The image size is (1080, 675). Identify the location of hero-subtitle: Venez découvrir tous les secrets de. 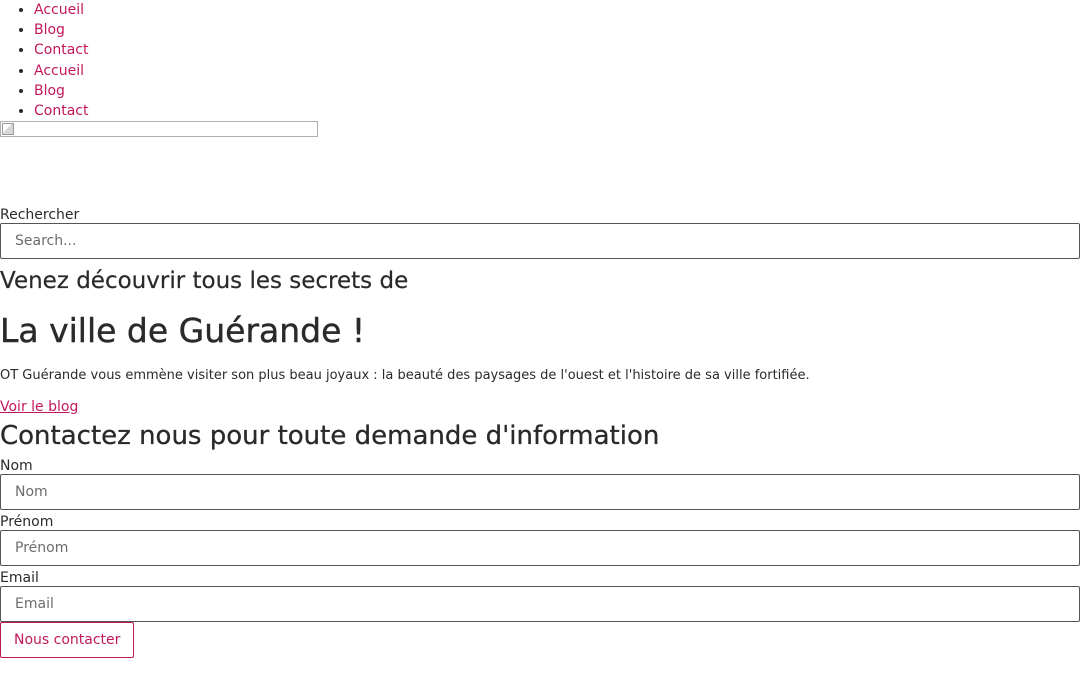
(204, 281).